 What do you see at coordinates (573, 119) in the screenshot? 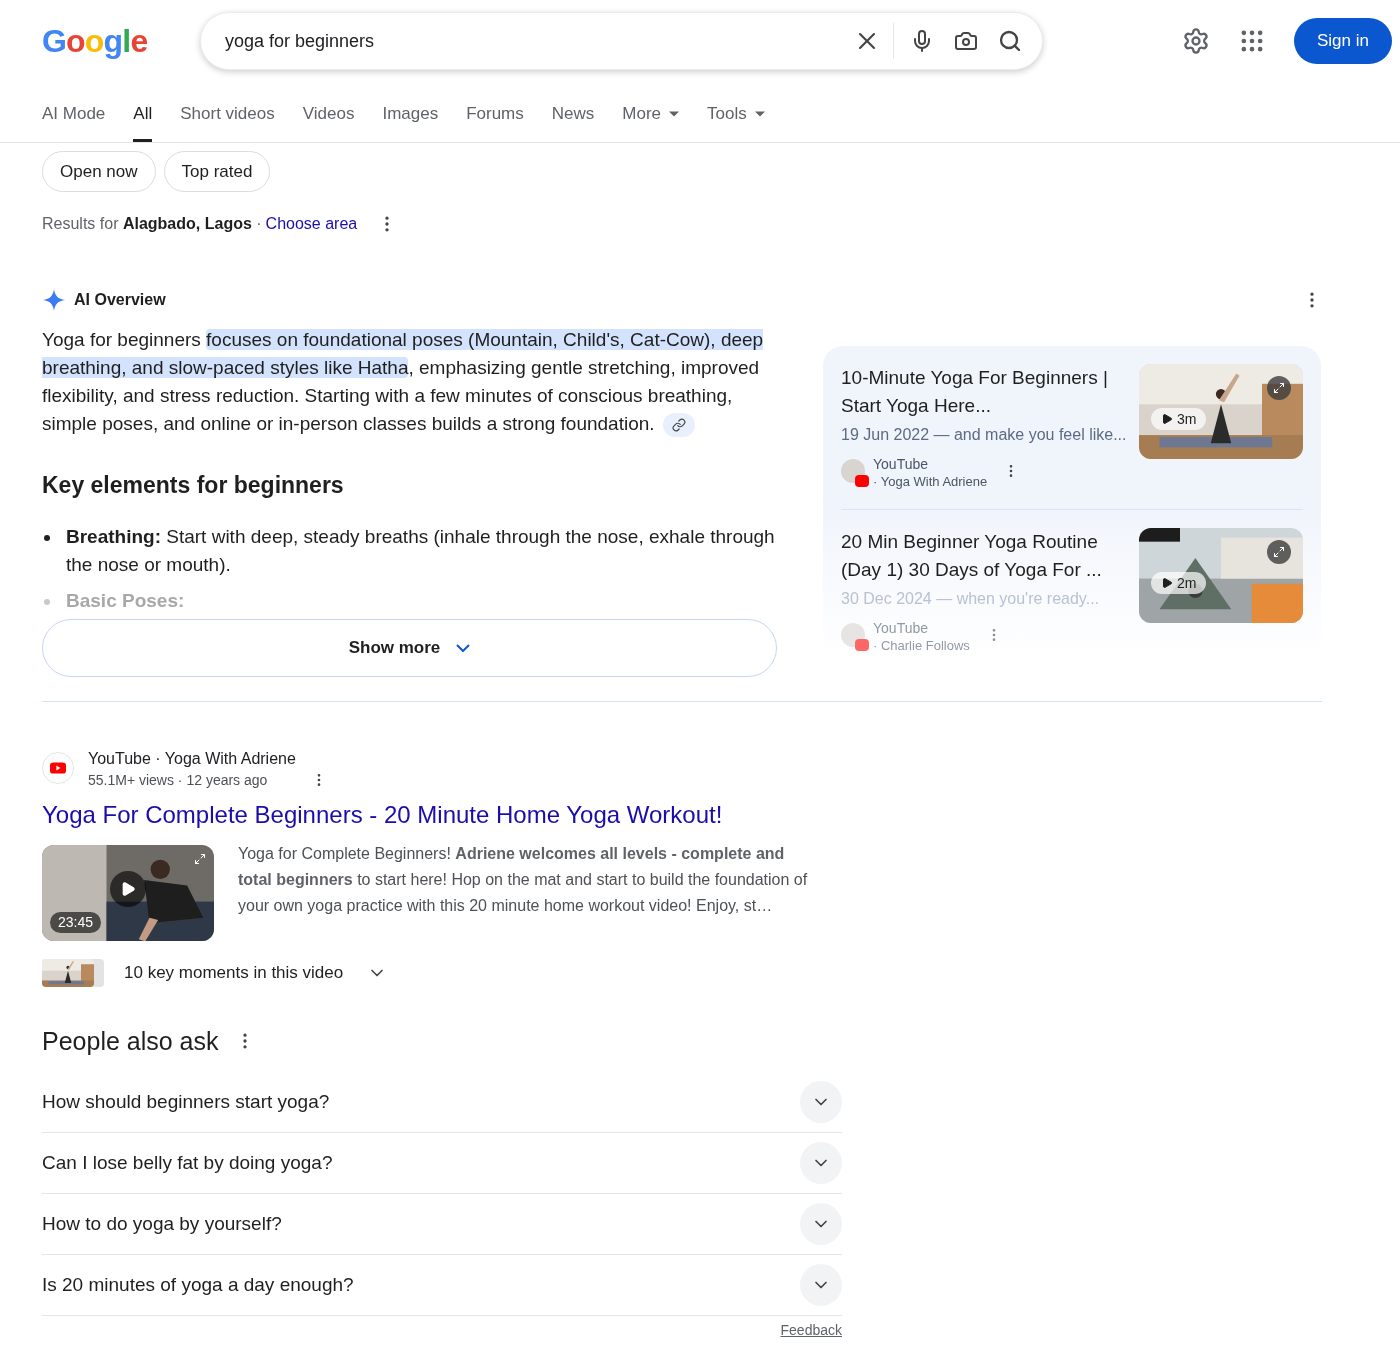
I see `search-tab: News` at bounding box center [573, 119].